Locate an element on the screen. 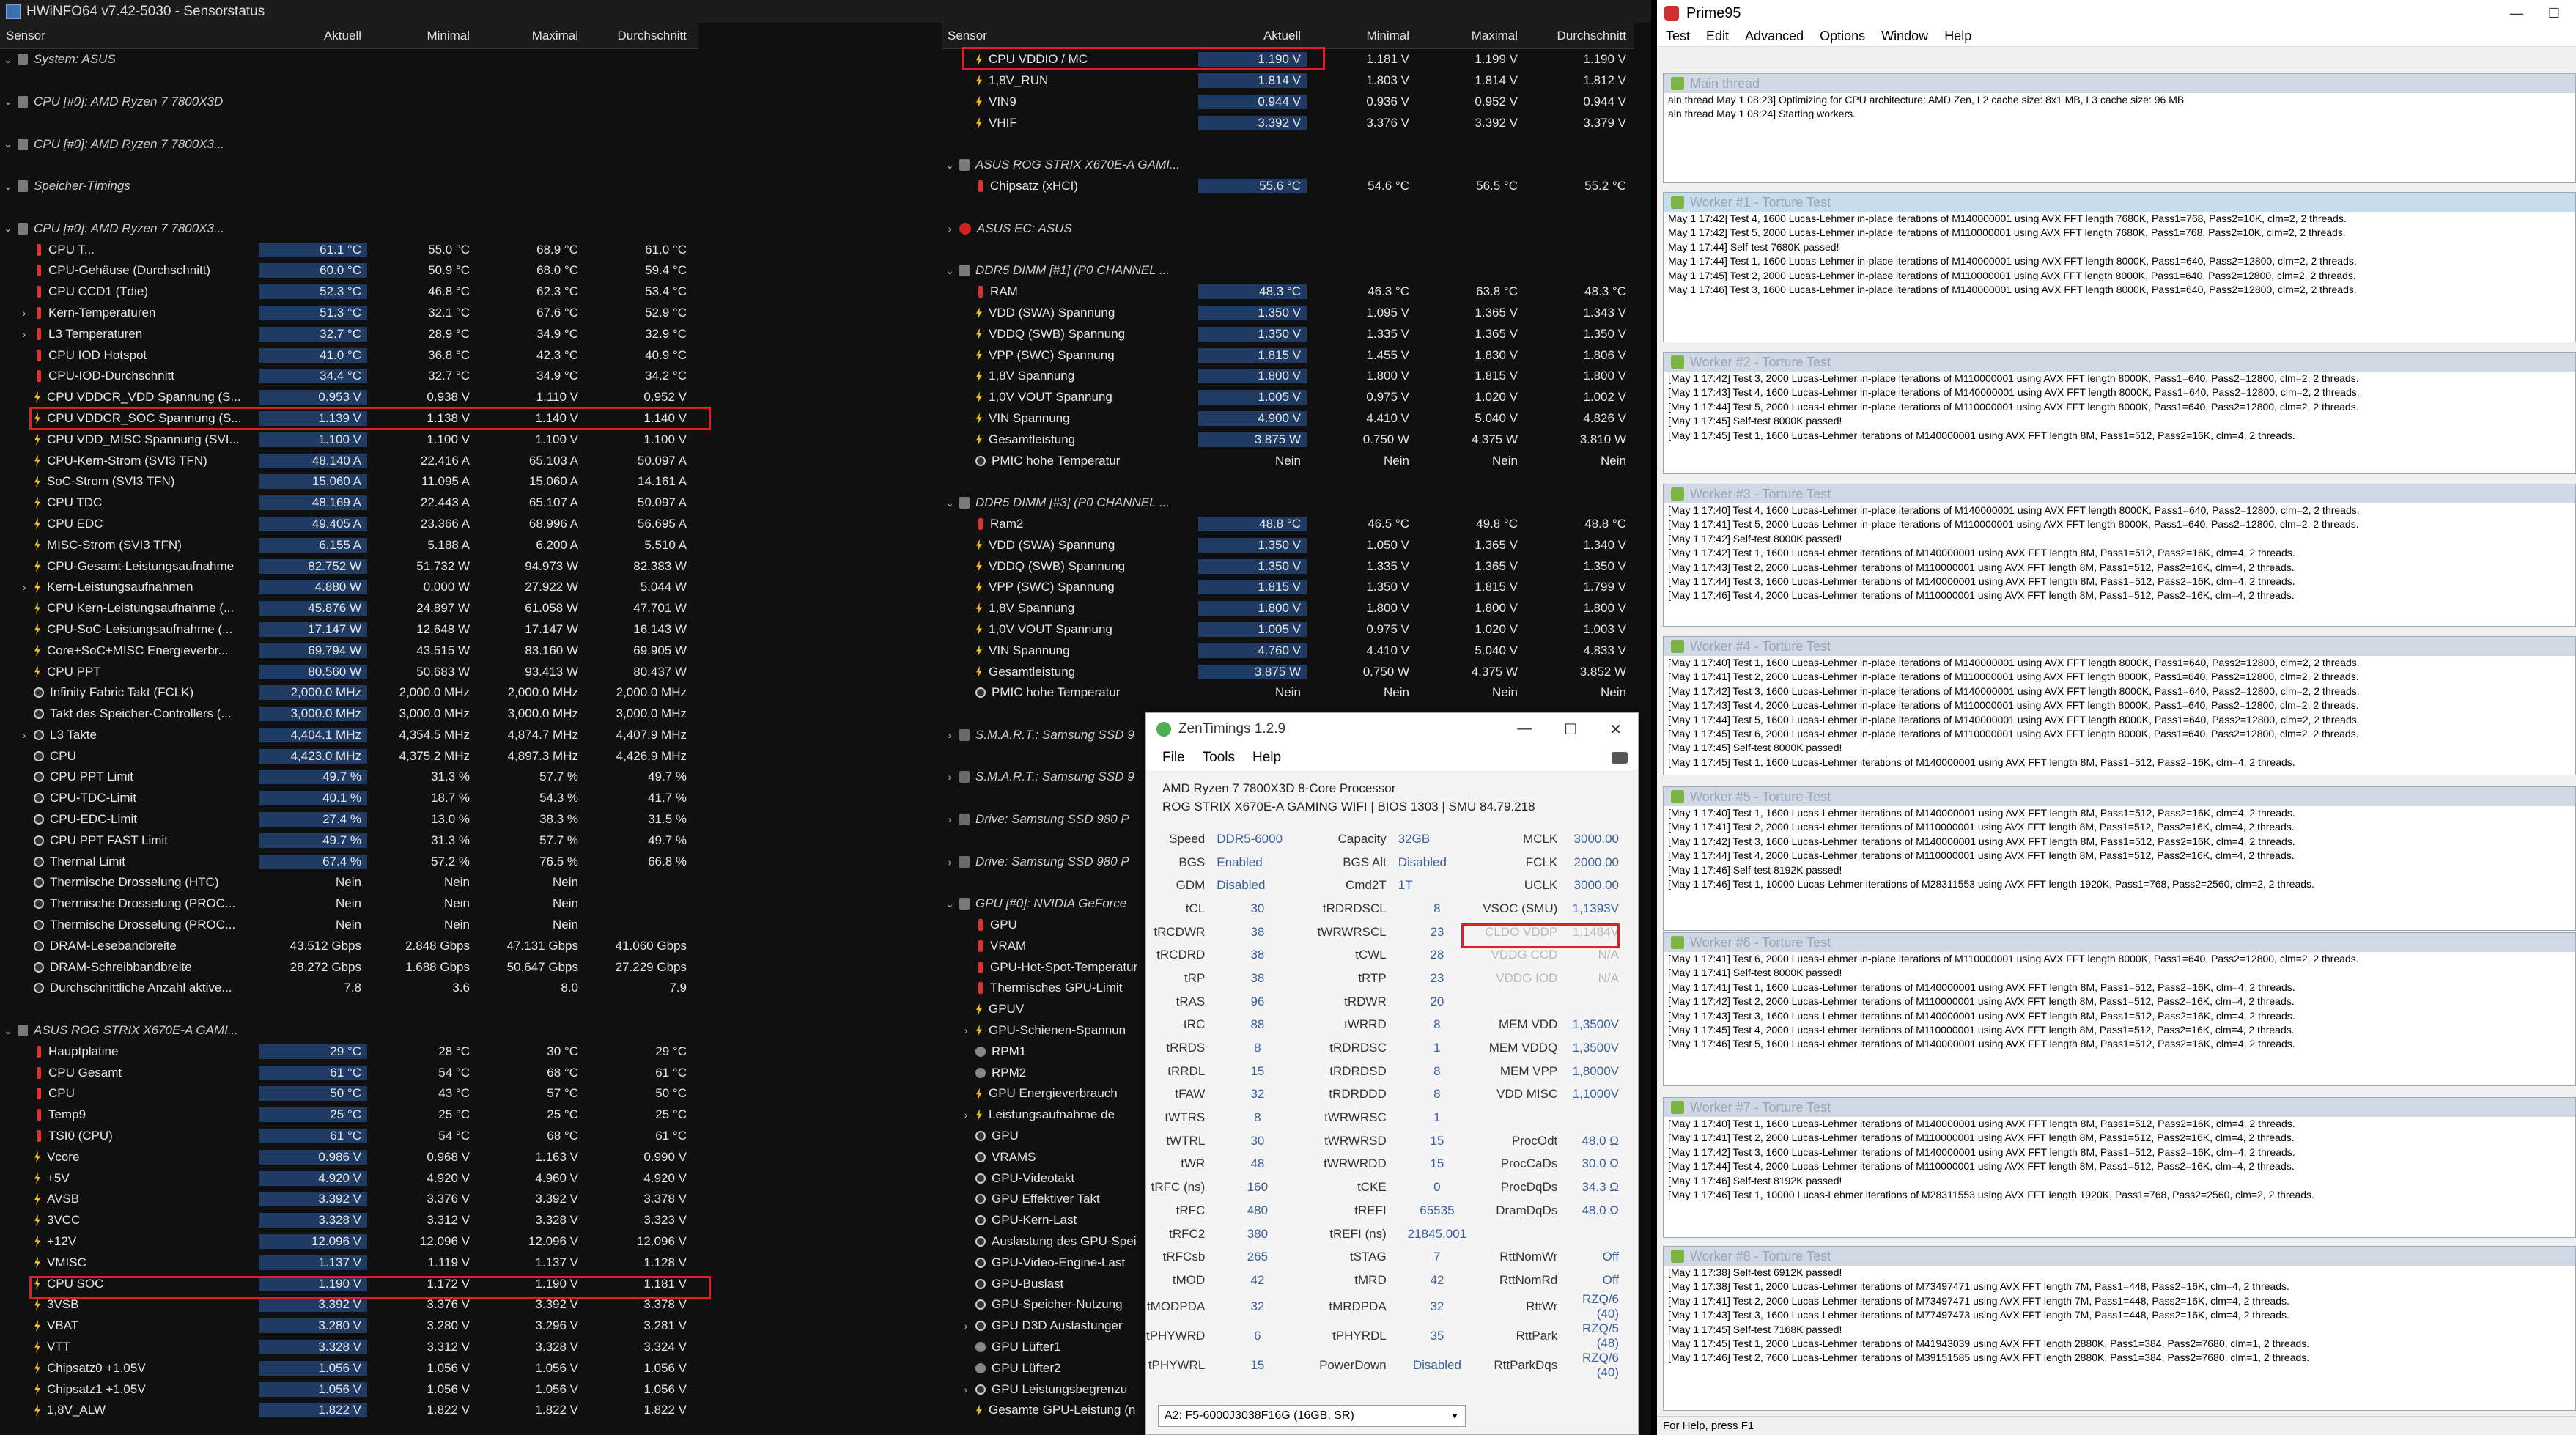  minimize-icon: — is located at coordinates (2516, 14).